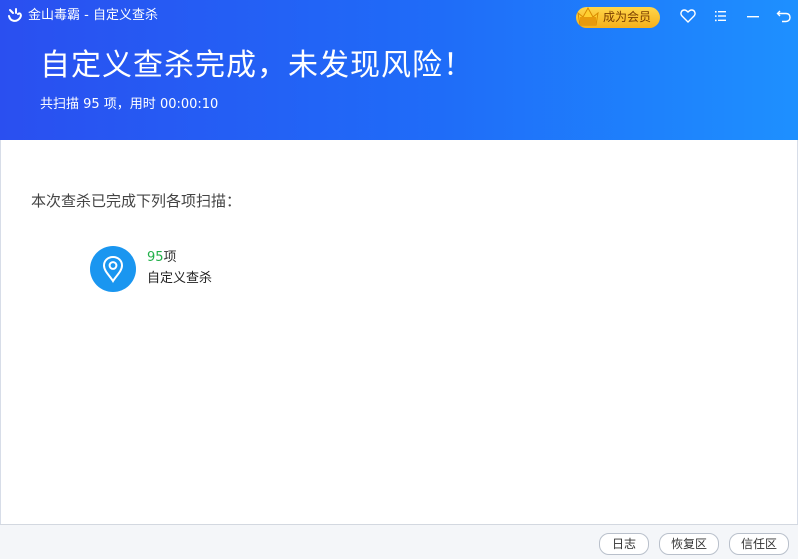 The image size is (798, 559). I want to click on back-icon, so click(784, 16).